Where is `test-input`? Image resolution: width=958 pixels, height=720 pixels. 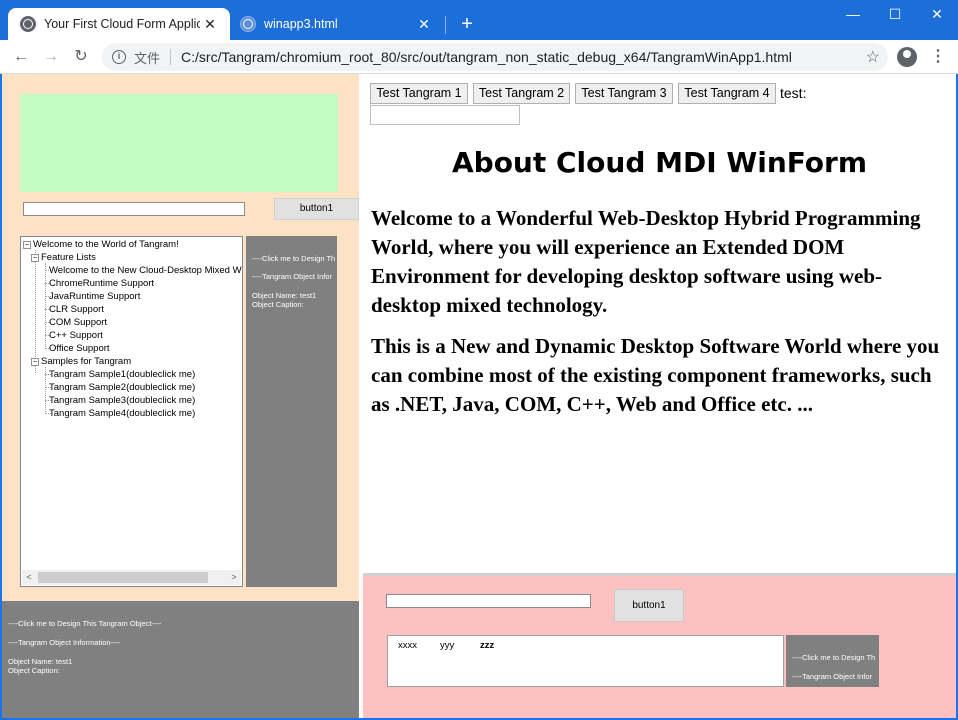
test-input is located at coordinates (445, 115).